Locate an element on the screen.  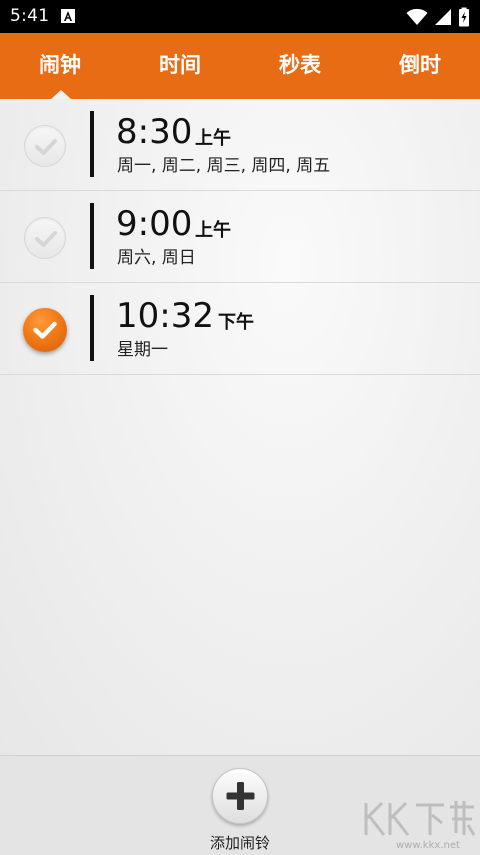
add-alarm-button is located at coordinates (240, 796).